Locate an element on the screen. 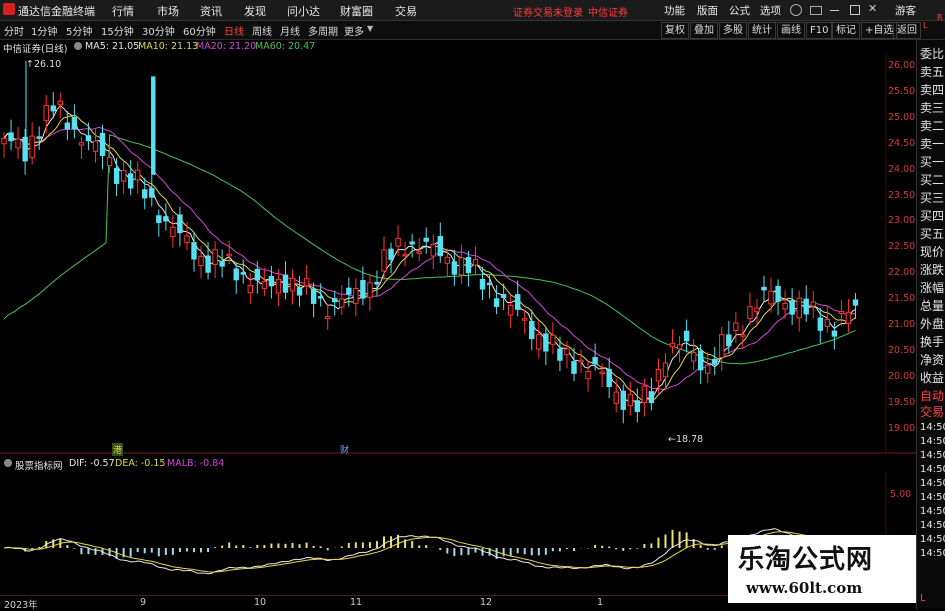 This screenshot has height=611, width=945. btn-f10: F10 is located at coordinates (819, 30).